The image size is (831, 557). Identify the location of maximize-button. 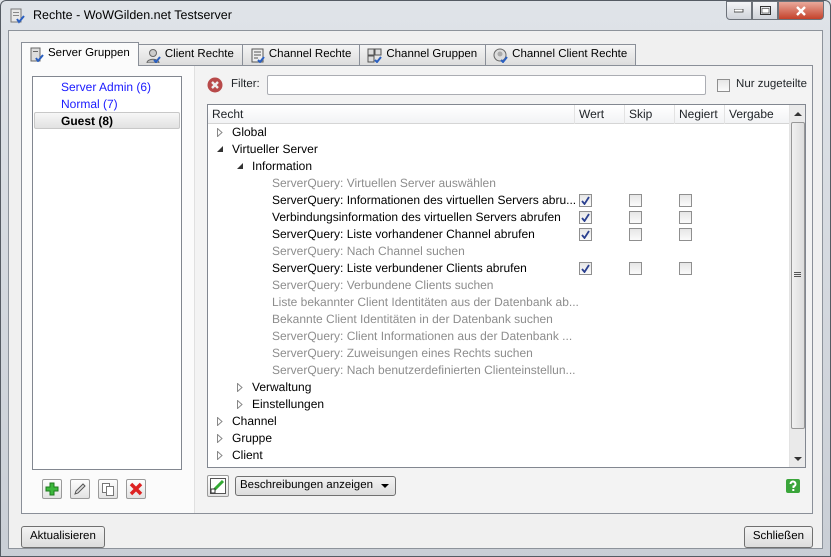
(765, 10).